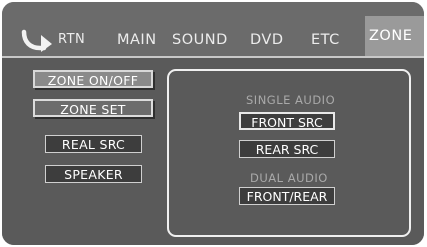 The width and height of the screenshot is (427, 247). What do you see at coordinates (72, 39) in the screenshot?
I see `return-label: RTN` at bounding box center [72, 39].